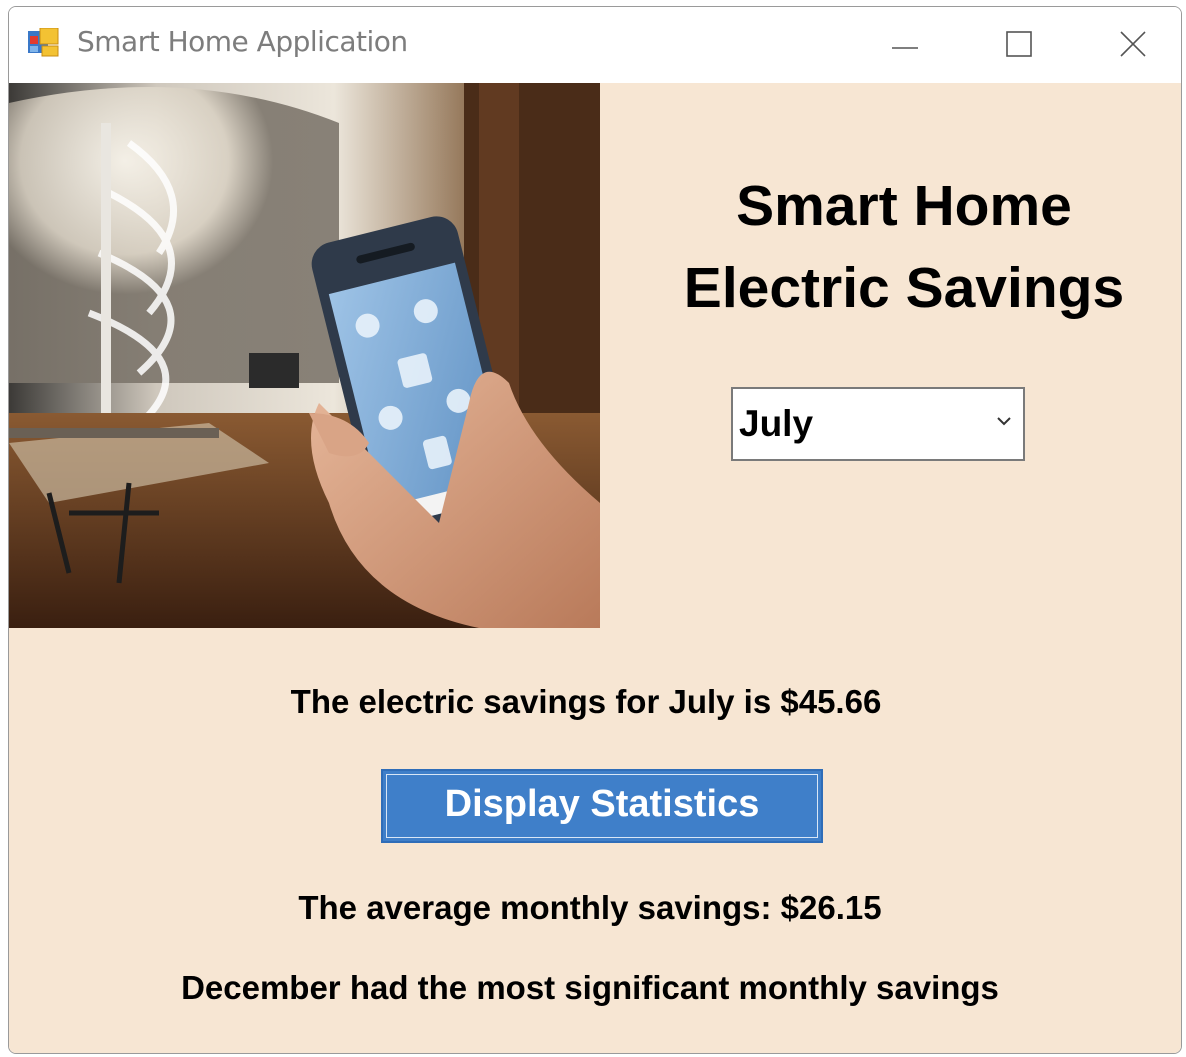  I want to click on monthly-savings-label: The electric savings for July is $45.66, so click(586, 701).